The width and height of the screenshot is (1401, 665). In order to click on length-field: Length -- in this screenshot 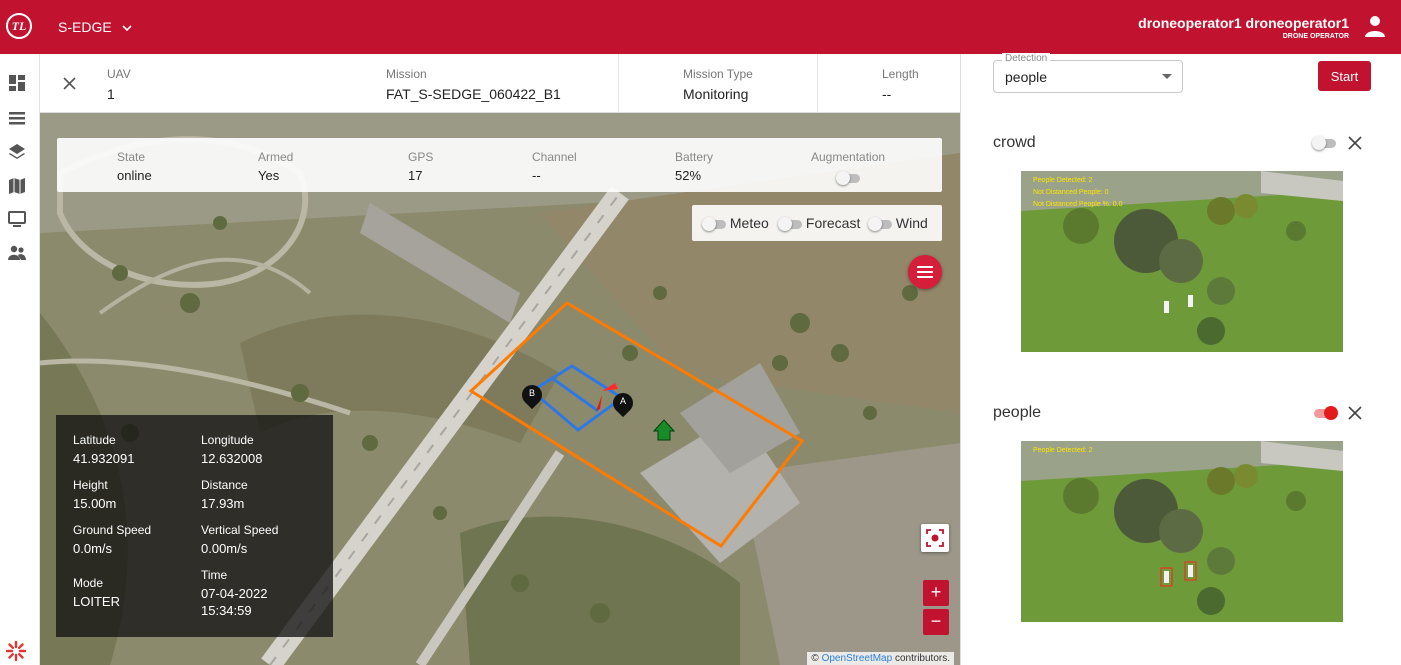, I will do `click(900, 84)`.